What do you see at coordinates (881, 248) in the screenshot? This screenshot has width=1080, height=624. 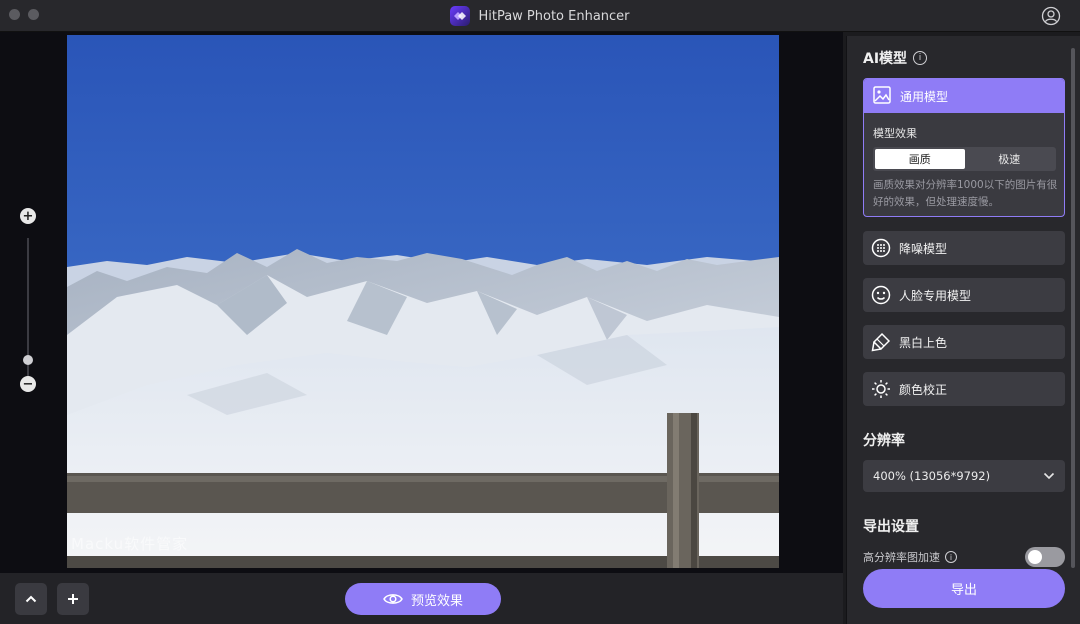 I see `denoise-icon` at bounding box center [881, 248].